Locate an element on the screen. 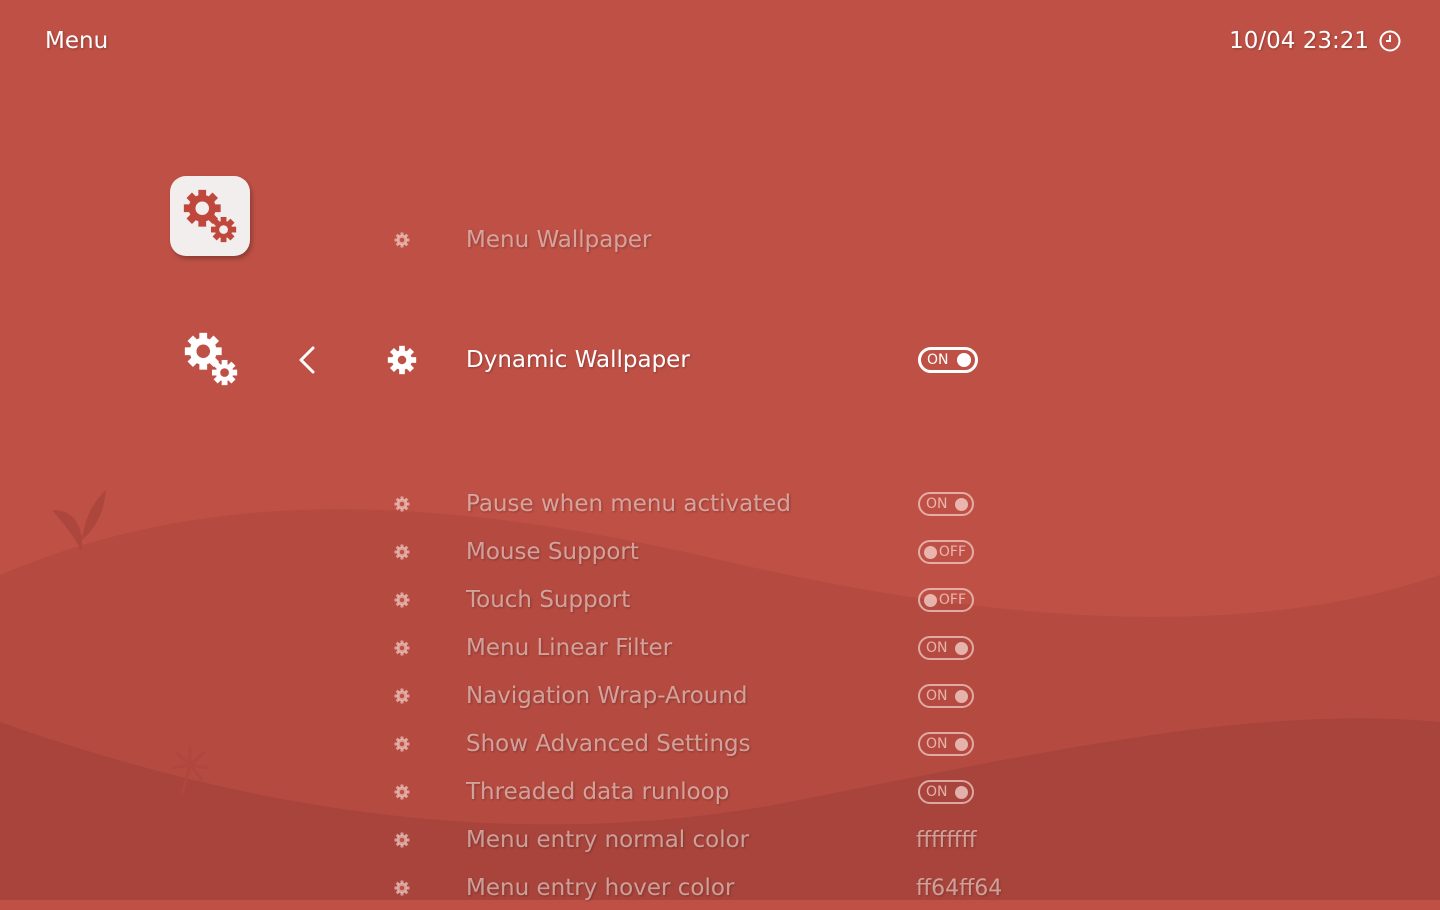 The width and height of the screenshot is (1440, 910). menu-item-label: Mouse Support is located at coordinates (552, 552).